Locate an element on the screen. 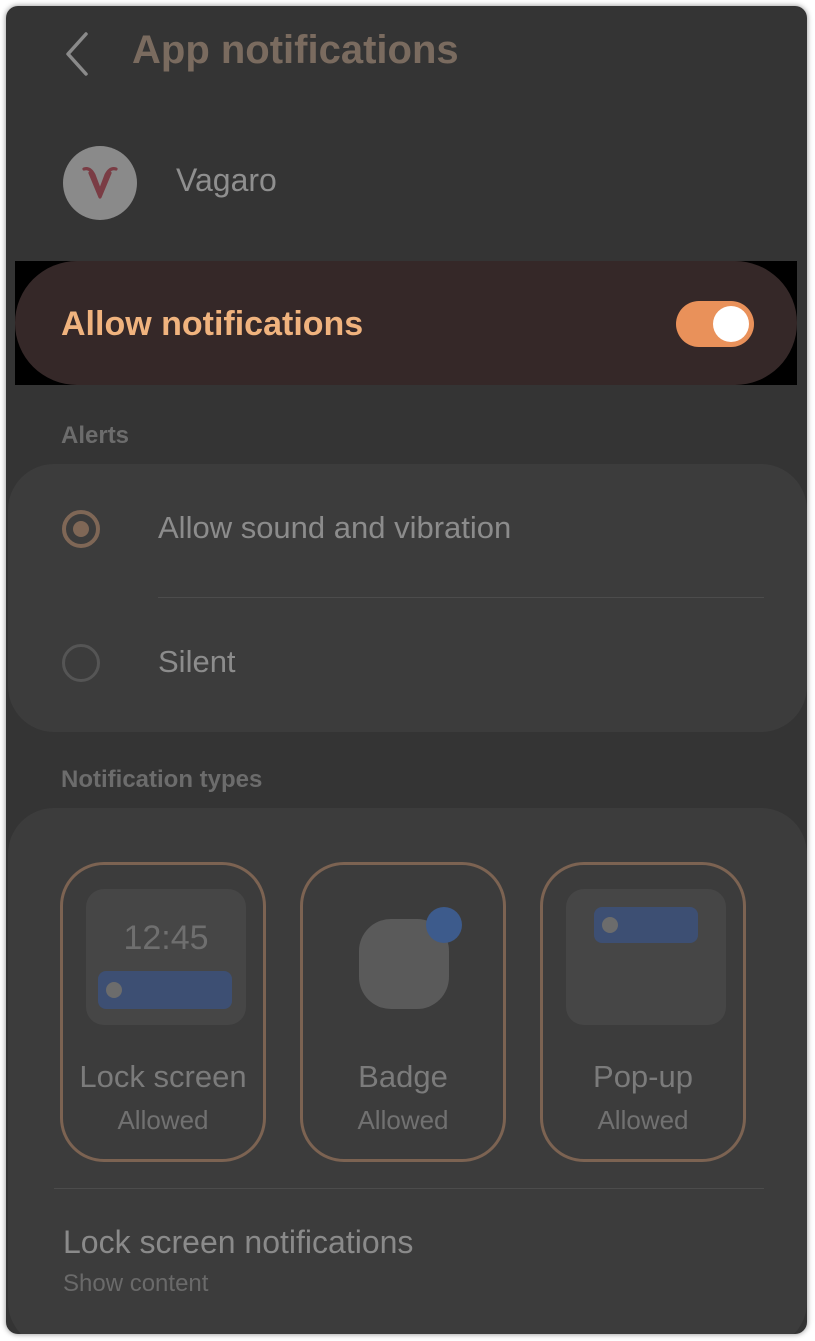 Image resolution: width=815 pixels, height=1341 pixels. notification-types-section-label: Notification types is located at coordinates (162, 779).